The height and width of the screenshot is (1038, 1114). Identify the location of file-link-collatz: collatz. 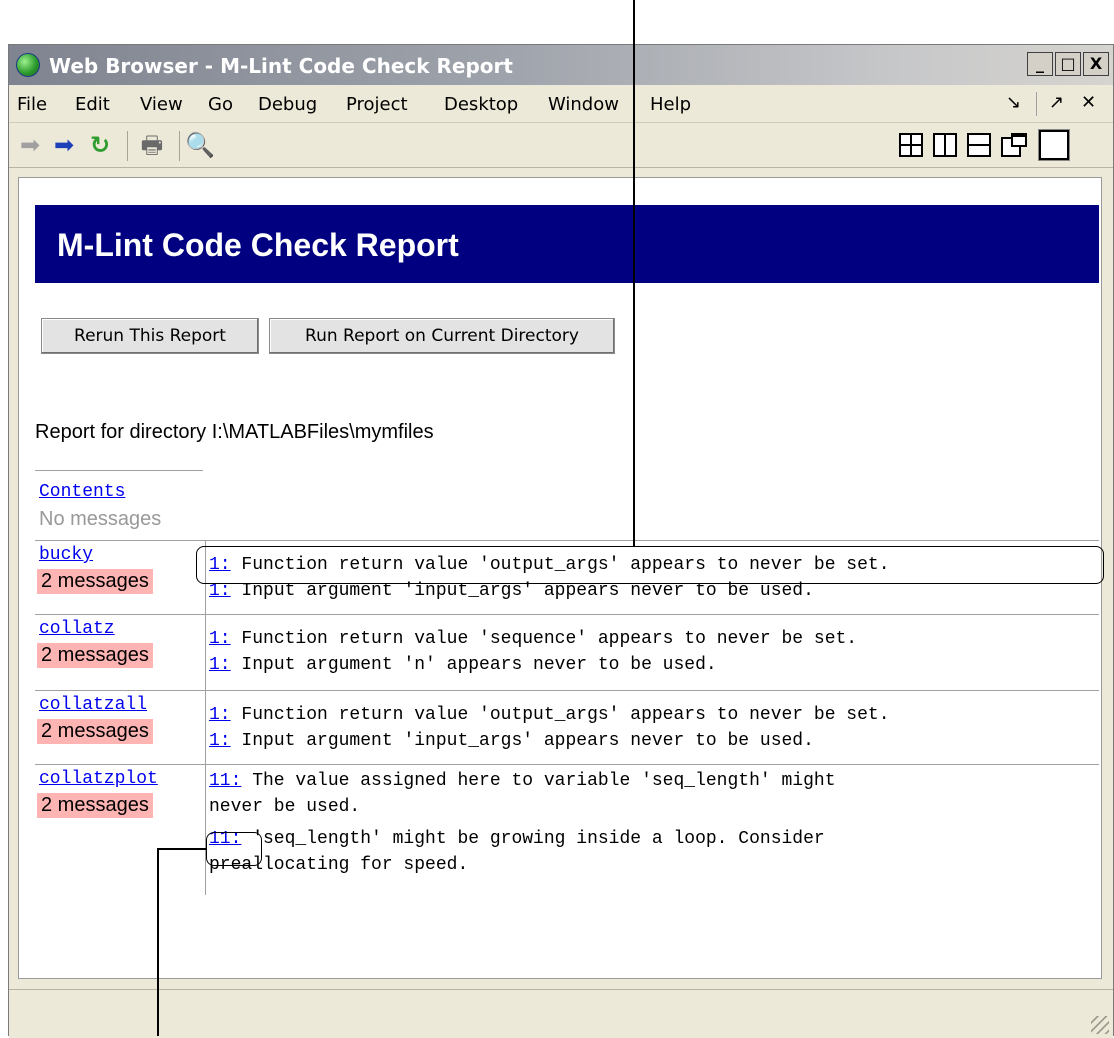
(77, 629).